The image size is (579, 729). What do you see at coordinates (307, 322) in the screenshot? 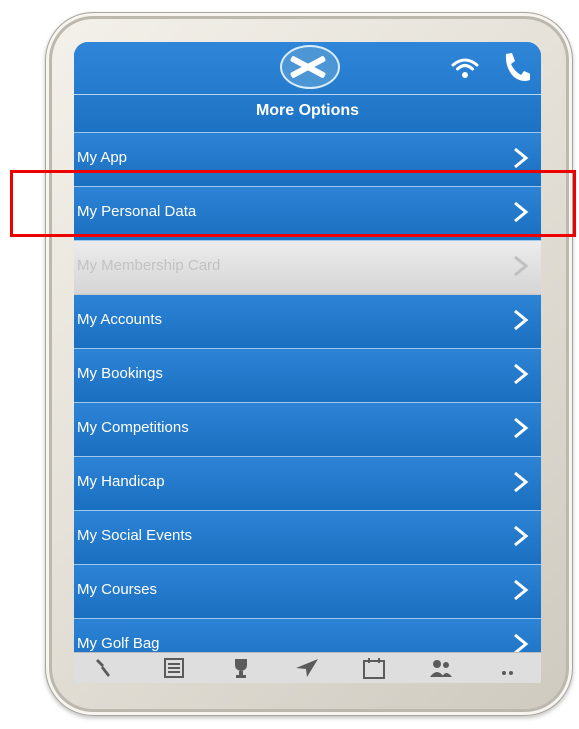
I see `menu-item-my-accounts: My Accounts` at bounding box center [307, 322].